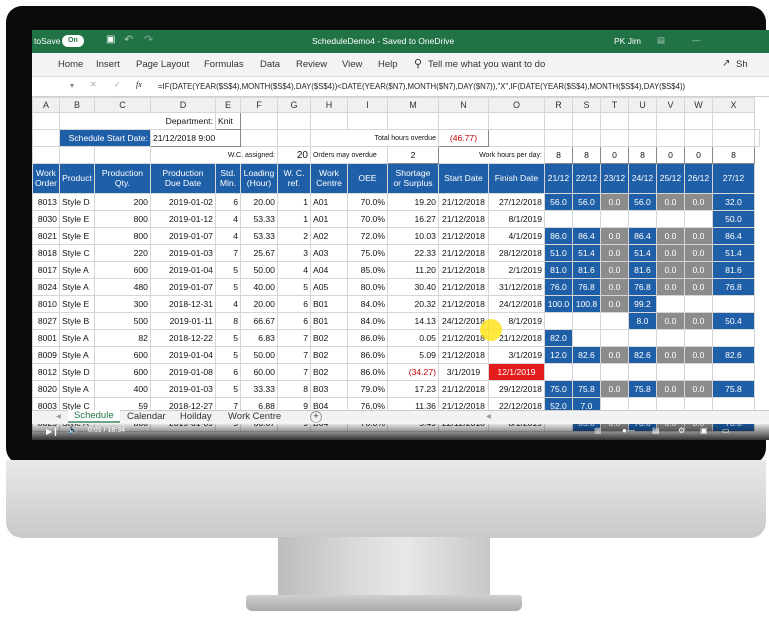 This screenshot has height=624, width=769. What do you see at coordinates (463, 178) in the screenshot?
I see `table-header: Start Date` at bounding box center [463, 178].